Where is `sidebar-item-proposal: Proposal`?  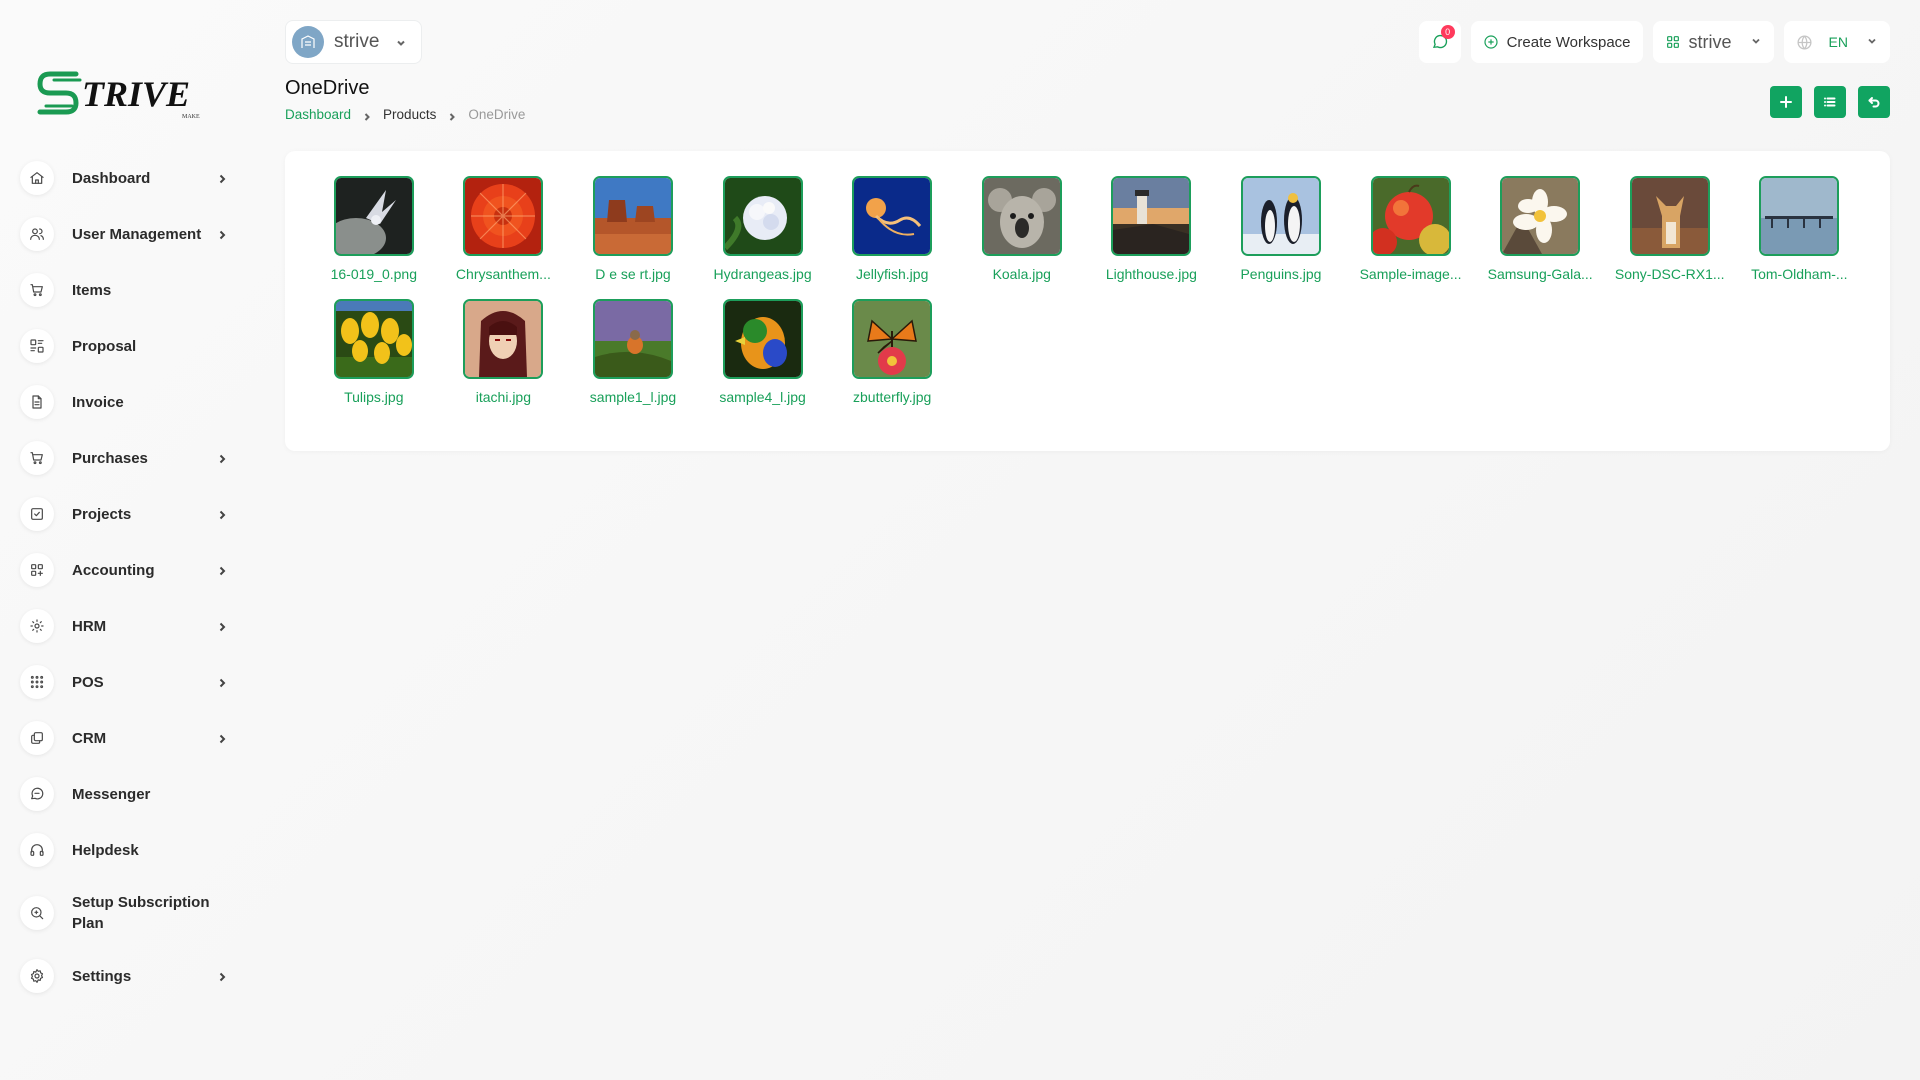
sidebar-item-proposal: Proposal is located at coordinates (128, 346).